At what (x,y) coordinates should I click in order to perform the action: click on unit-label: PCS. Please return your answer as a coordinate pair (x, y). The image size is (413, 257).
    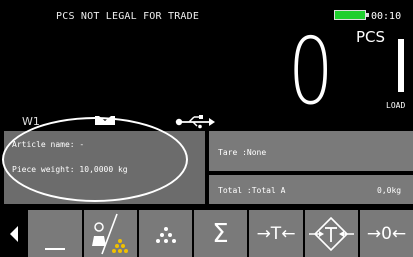
    Looking at the image, I should click on (371, 37).